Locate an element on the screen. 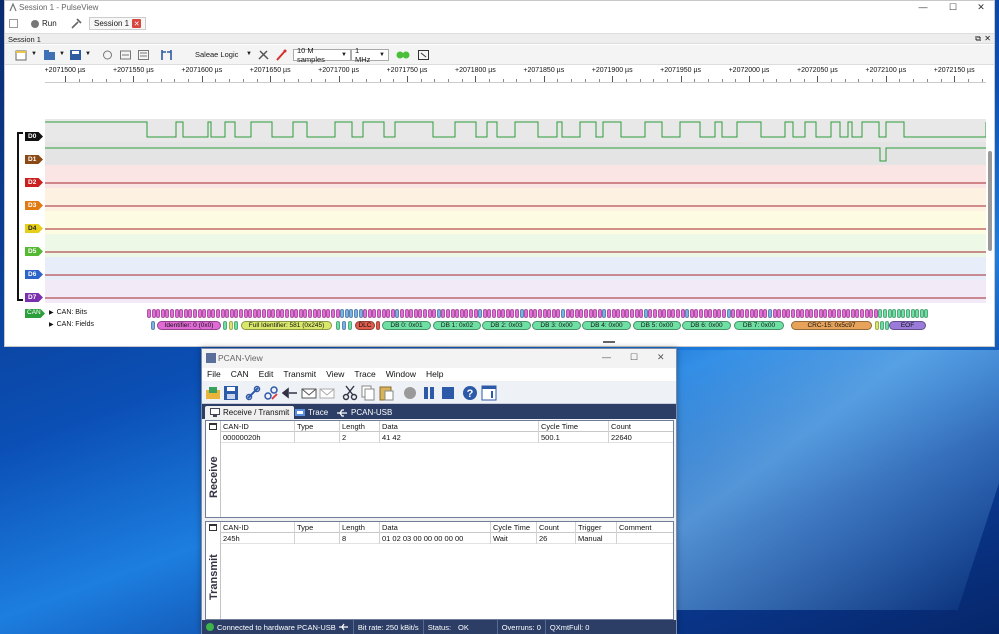 This screenshot has width=999, height=634. can-field-annotation: Identifier: 0 (0x0) is located at coordinates (189, 325).